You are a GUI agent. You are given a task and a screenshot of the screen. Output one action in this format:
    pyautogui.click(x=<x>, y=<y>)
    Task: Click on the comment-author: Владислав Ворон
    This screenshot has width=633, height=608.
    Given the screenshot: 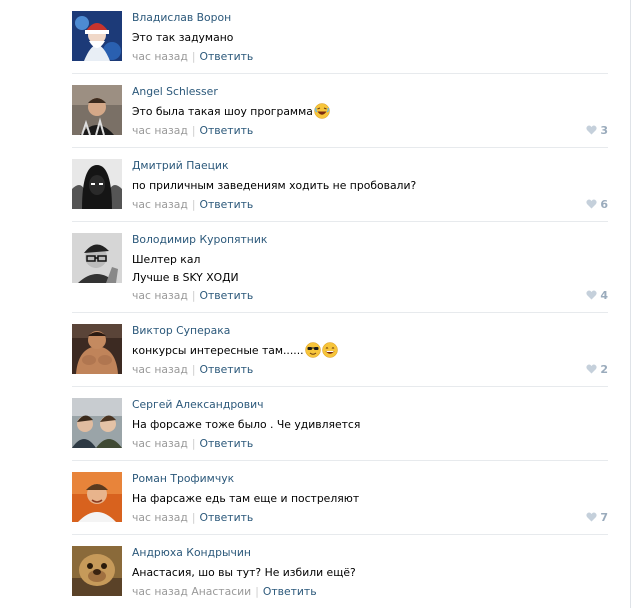 What is the action you would take?
    pyautogui.click(x=181, y=17)
    